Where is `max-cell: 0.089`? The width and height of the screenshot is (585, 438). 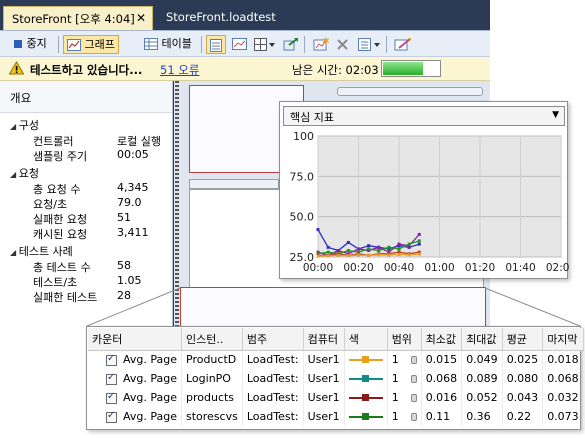
max-cell: 0.089 is located at coordinates (482, 378).